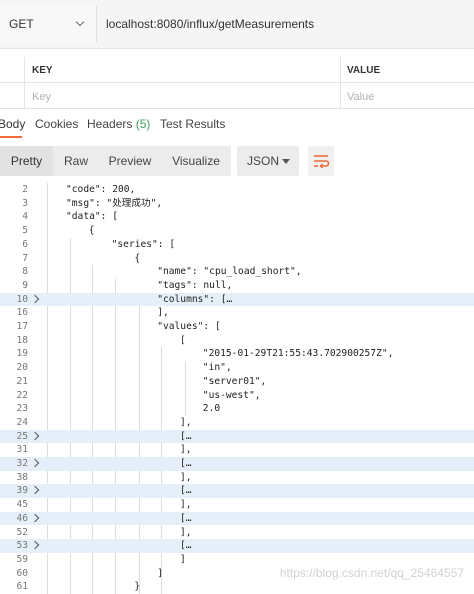 The height and width of the screenshot is (594, 474). What do you see at coordinates (22, 299) in the screenshot?
I see `line-number: 10` at bounding box center [22, 299].